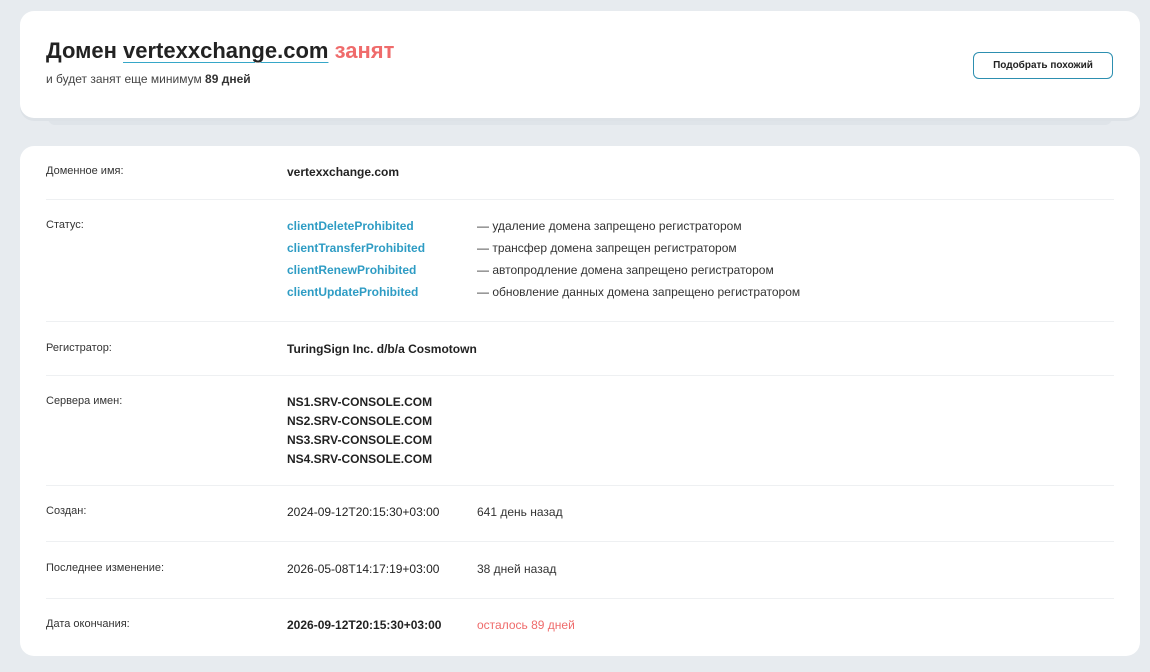 Image resolution: width=1150 pixels, height=672 pixels. What do you see at coordinates (360, 421) in the screenshot?
I see `nameserver-item: NS2.SRV-CONSOLE.COM` at bounding box center [360, 421].